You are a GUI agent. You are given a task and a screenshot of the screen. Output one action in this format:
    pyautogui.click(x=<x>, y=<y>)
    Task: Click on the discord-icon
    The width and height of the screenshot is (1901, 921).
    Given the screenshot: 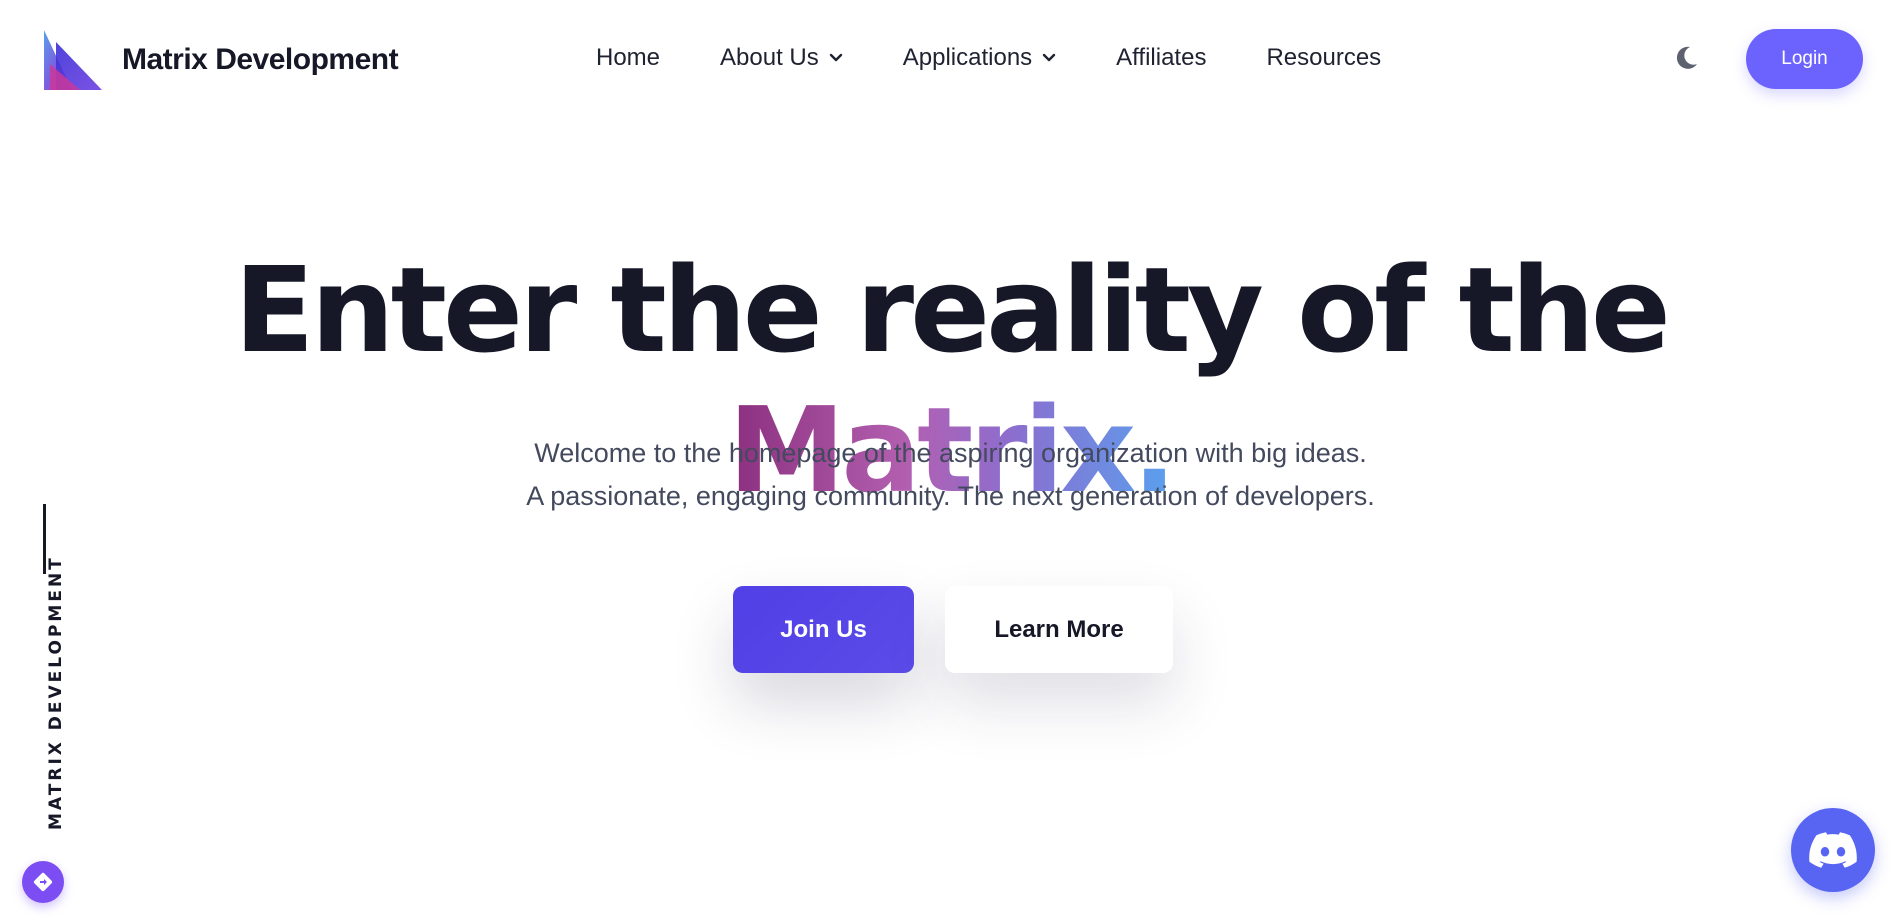 What is the action you would take?
    pyautogui.click(x=1833, y=850)
    